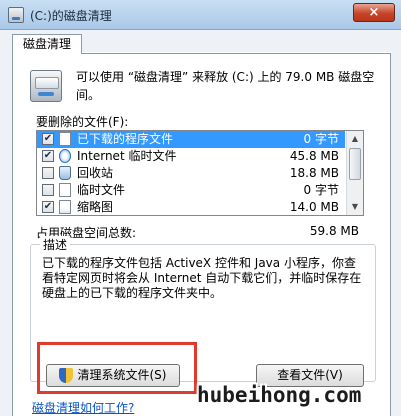 This screenshot has width=401, height=416. I want to click on list-item-name: 临时文件, so click(101, 190).